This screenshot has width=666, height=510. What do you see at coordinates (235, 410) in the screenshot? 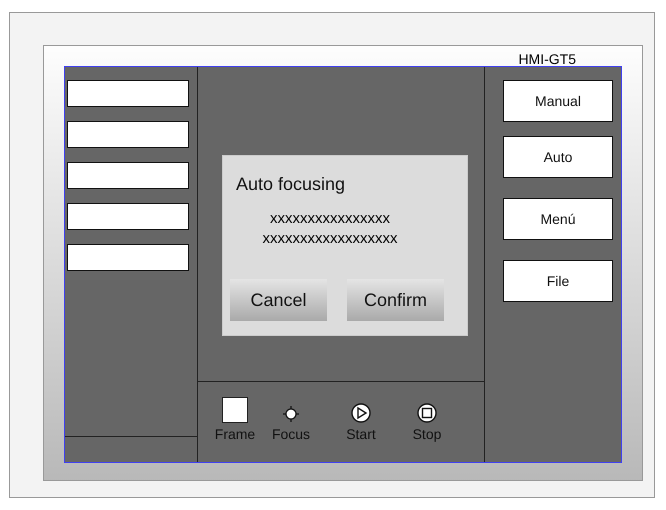
I see `square-icon` at bounding box center [235, 410].